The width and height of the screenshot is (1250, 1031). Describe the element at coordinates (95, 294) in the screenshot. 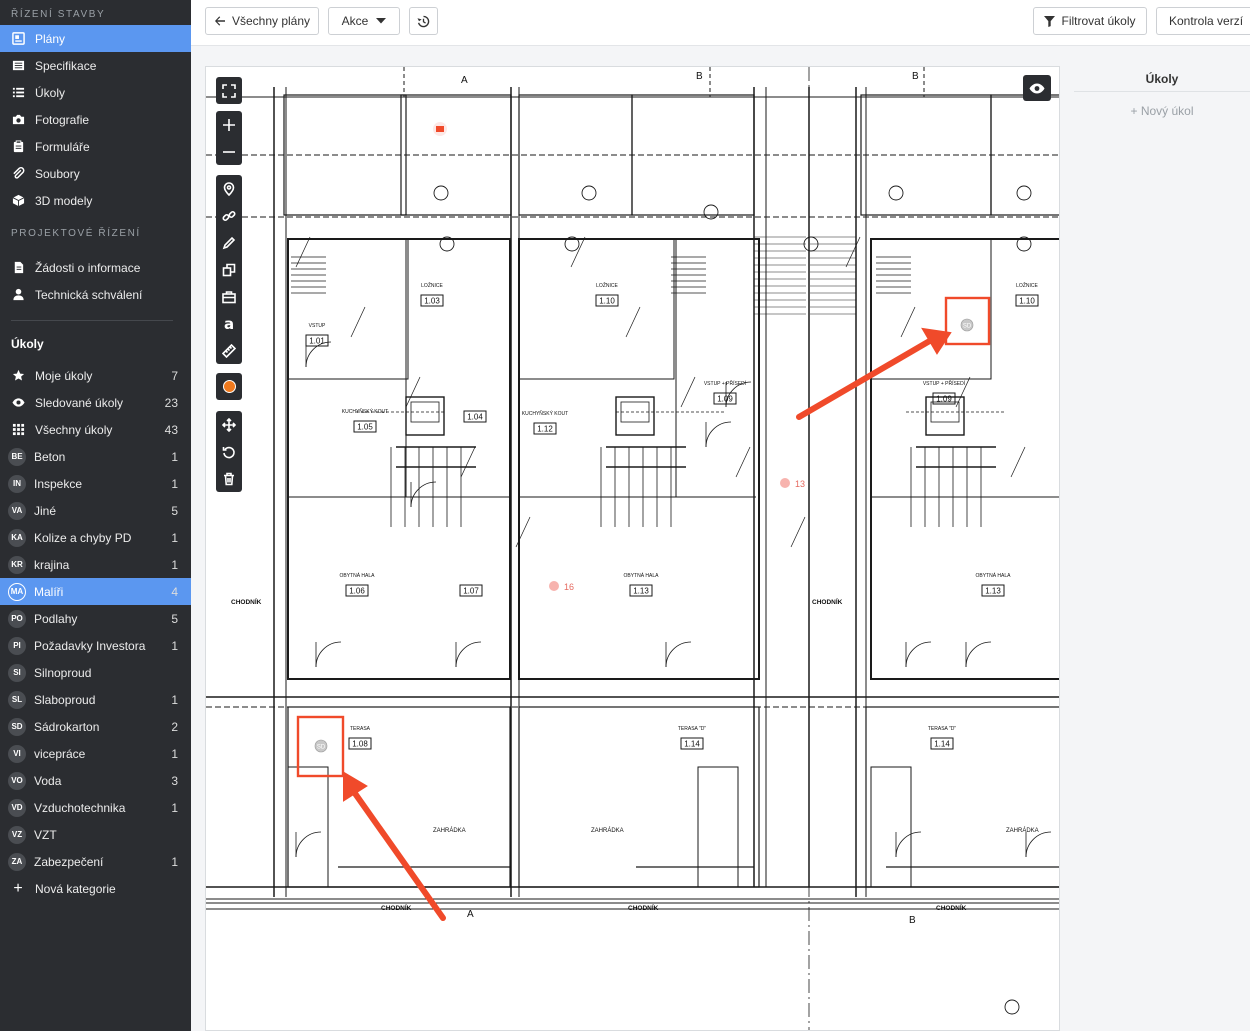

I see `sidebar-item-technical-approvals: Technická schválení` at that location.